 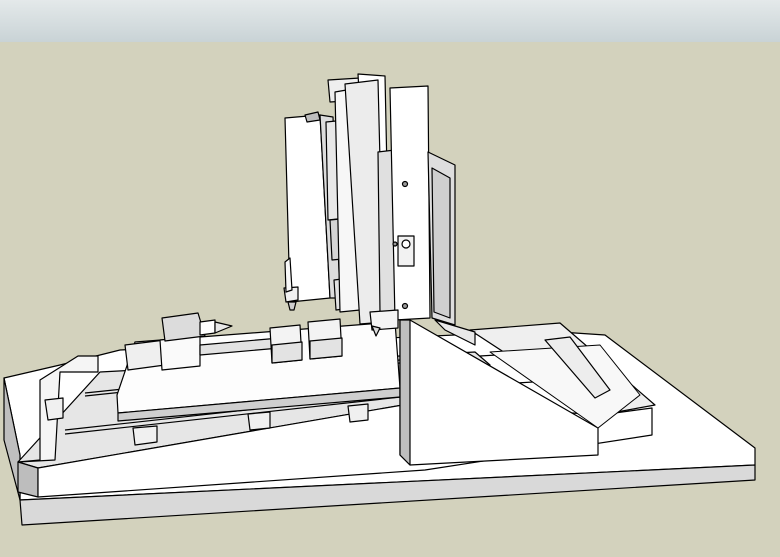 I want to click on column-plates, so click(x=391, y=199).